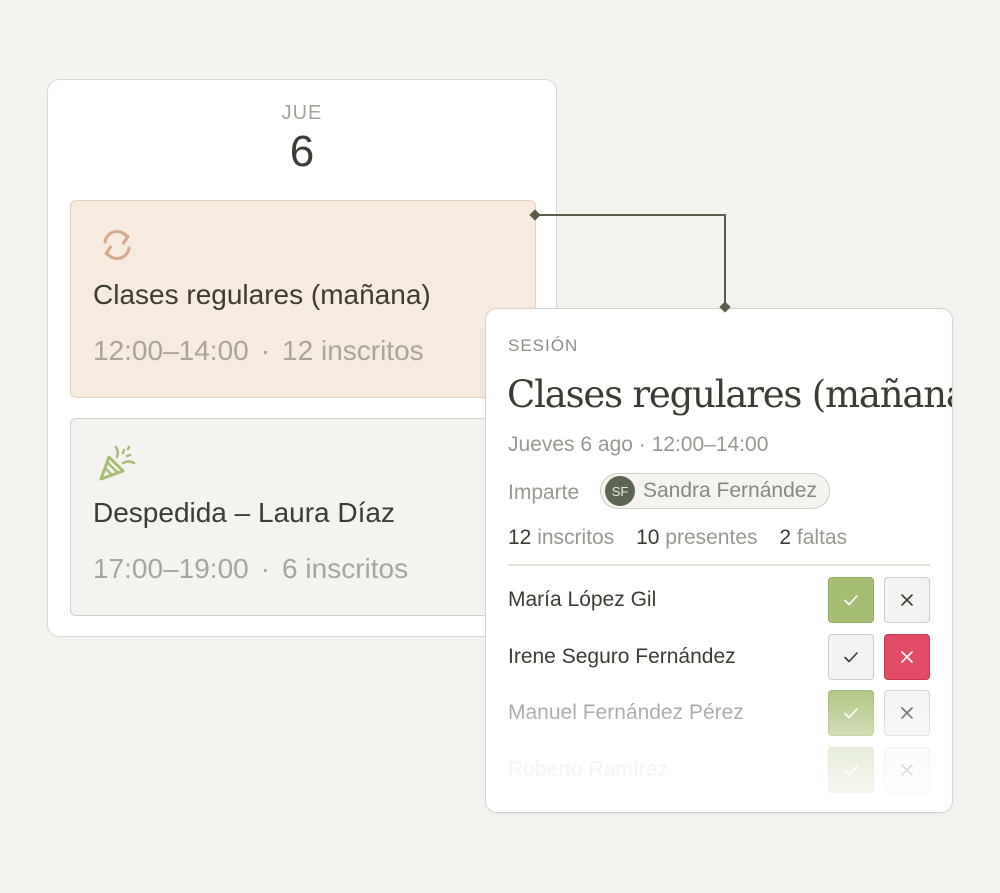 This screenshot has height=893, width=1000. I want to click on teacher-chip: SF Sandra Fernández, so click(715, 491).